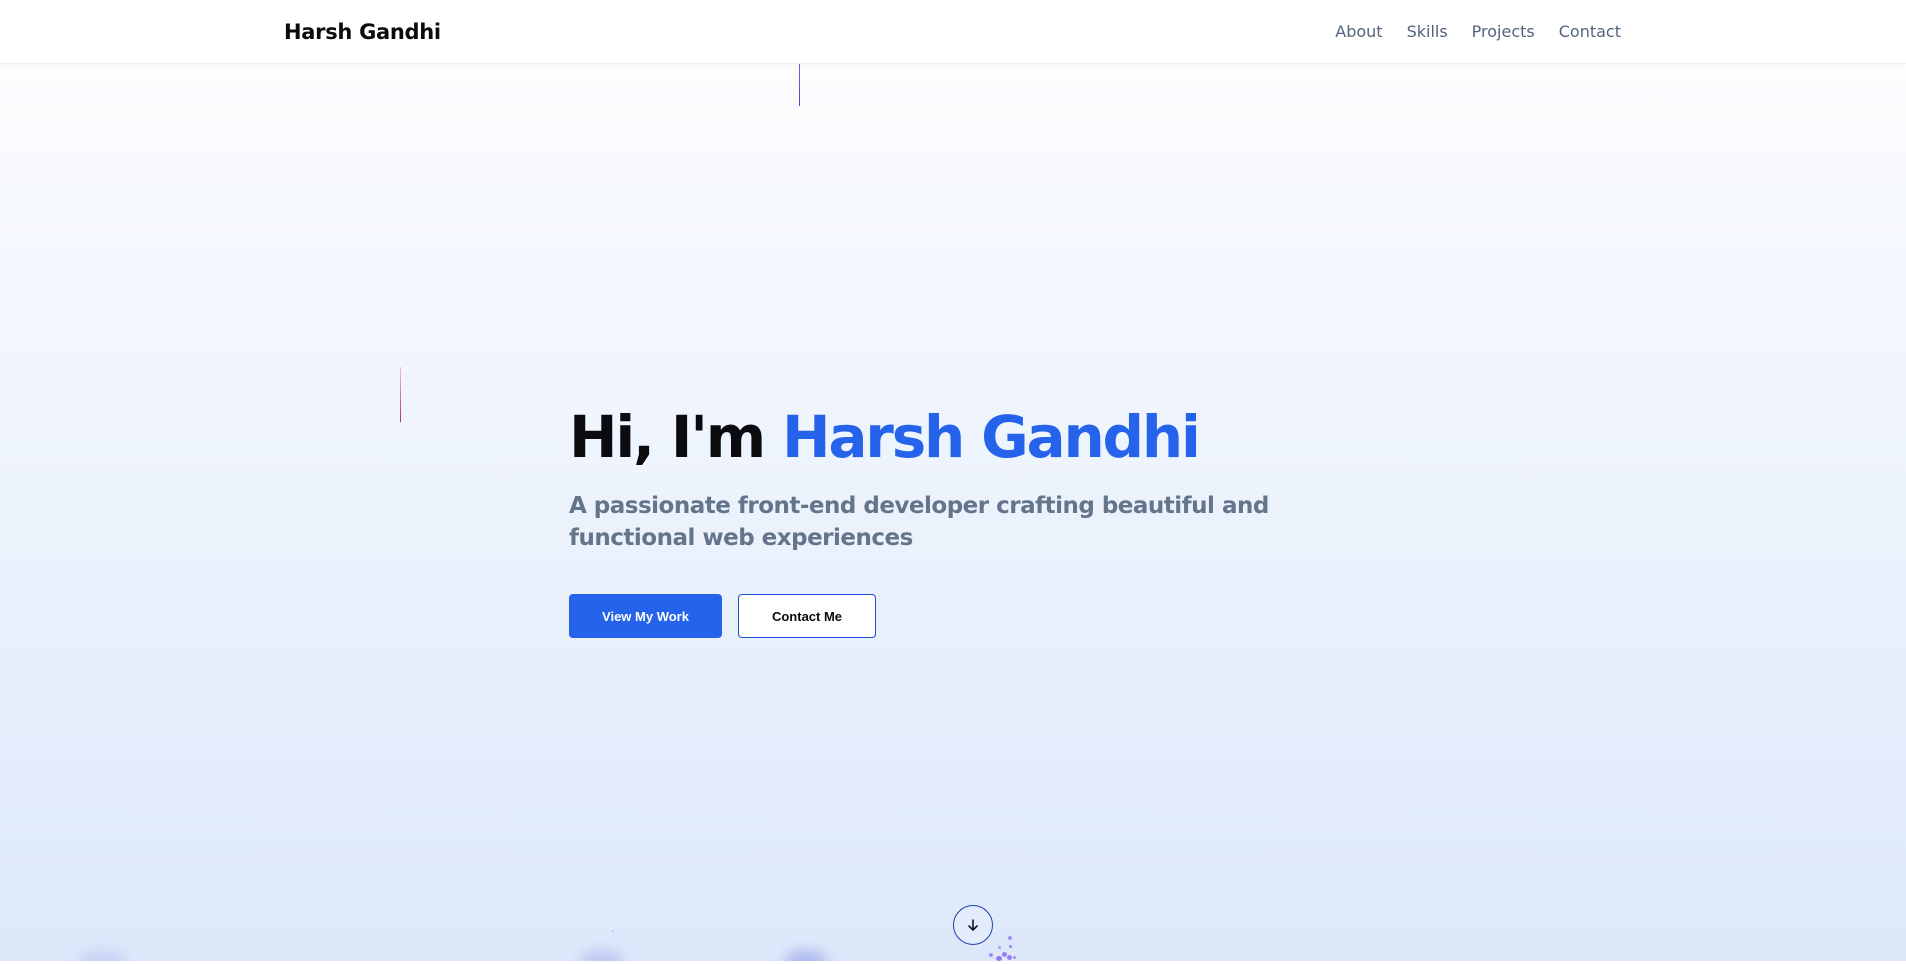 This screenshot has height=964, width=1906. Describe the element at coordinates (1503, 32) in the screenshot. I see `nav-link-projects: Projects` at that location.